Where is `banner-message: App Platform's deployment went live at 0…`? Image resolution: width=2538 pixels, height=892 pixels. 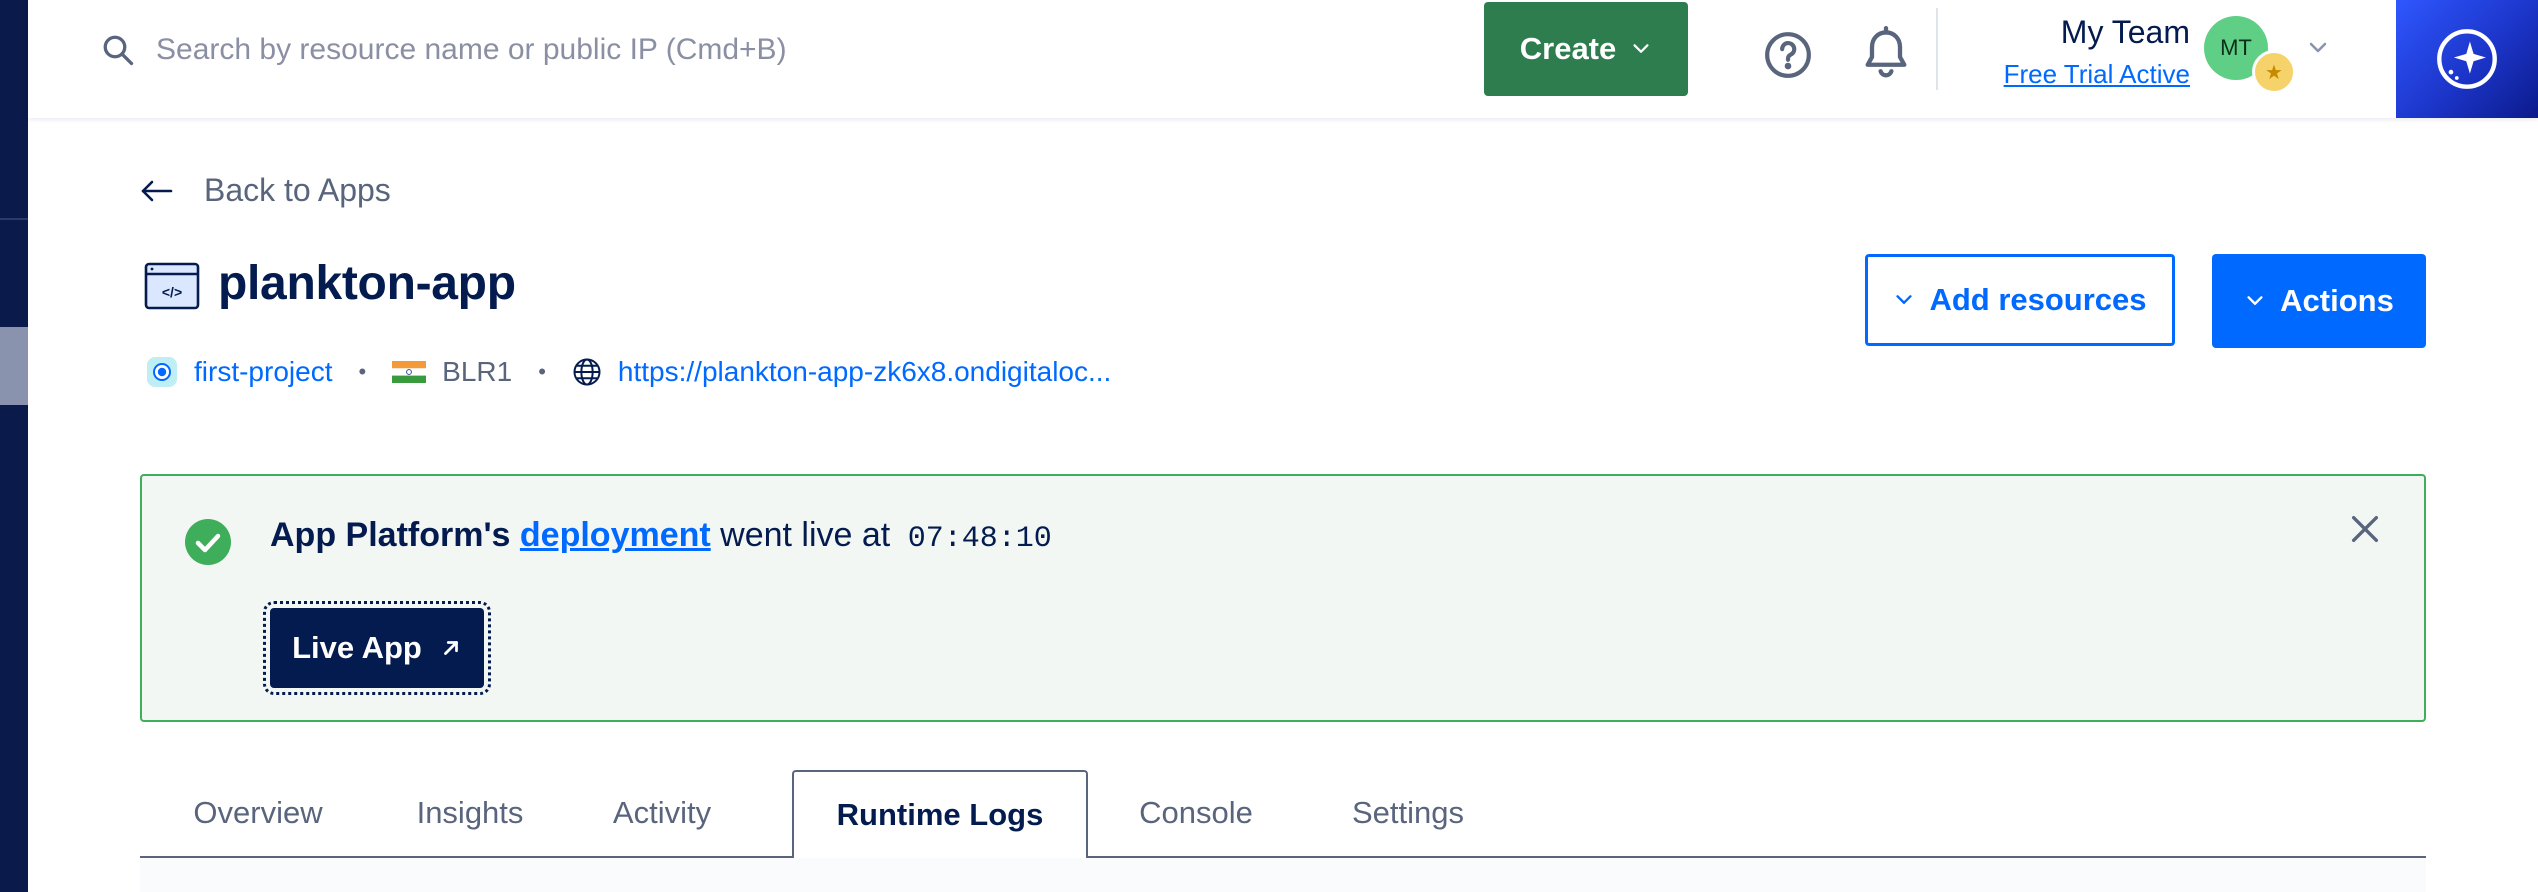 banner-message: App Platform's deployment went live at 0… is located at coordinates (661, 536).